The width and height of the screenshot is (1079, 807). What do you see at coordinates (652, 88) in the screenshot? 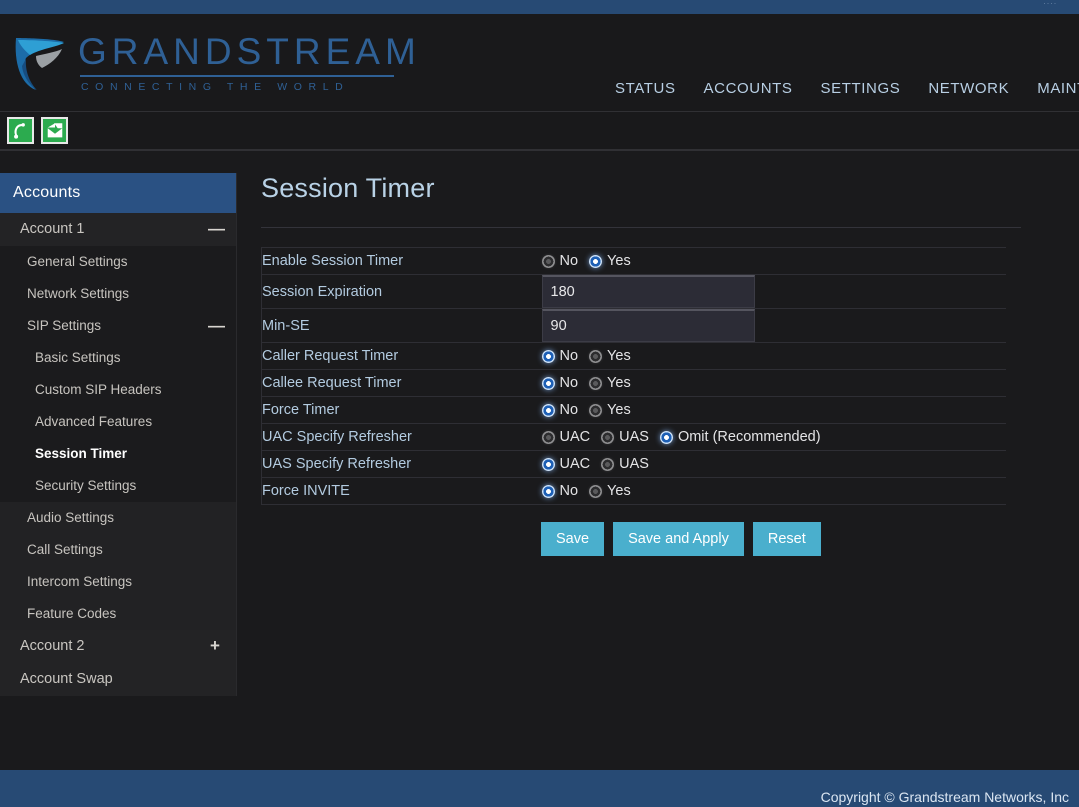
I see `nav-item-status: STATUS` at bounding box center [652, 88].